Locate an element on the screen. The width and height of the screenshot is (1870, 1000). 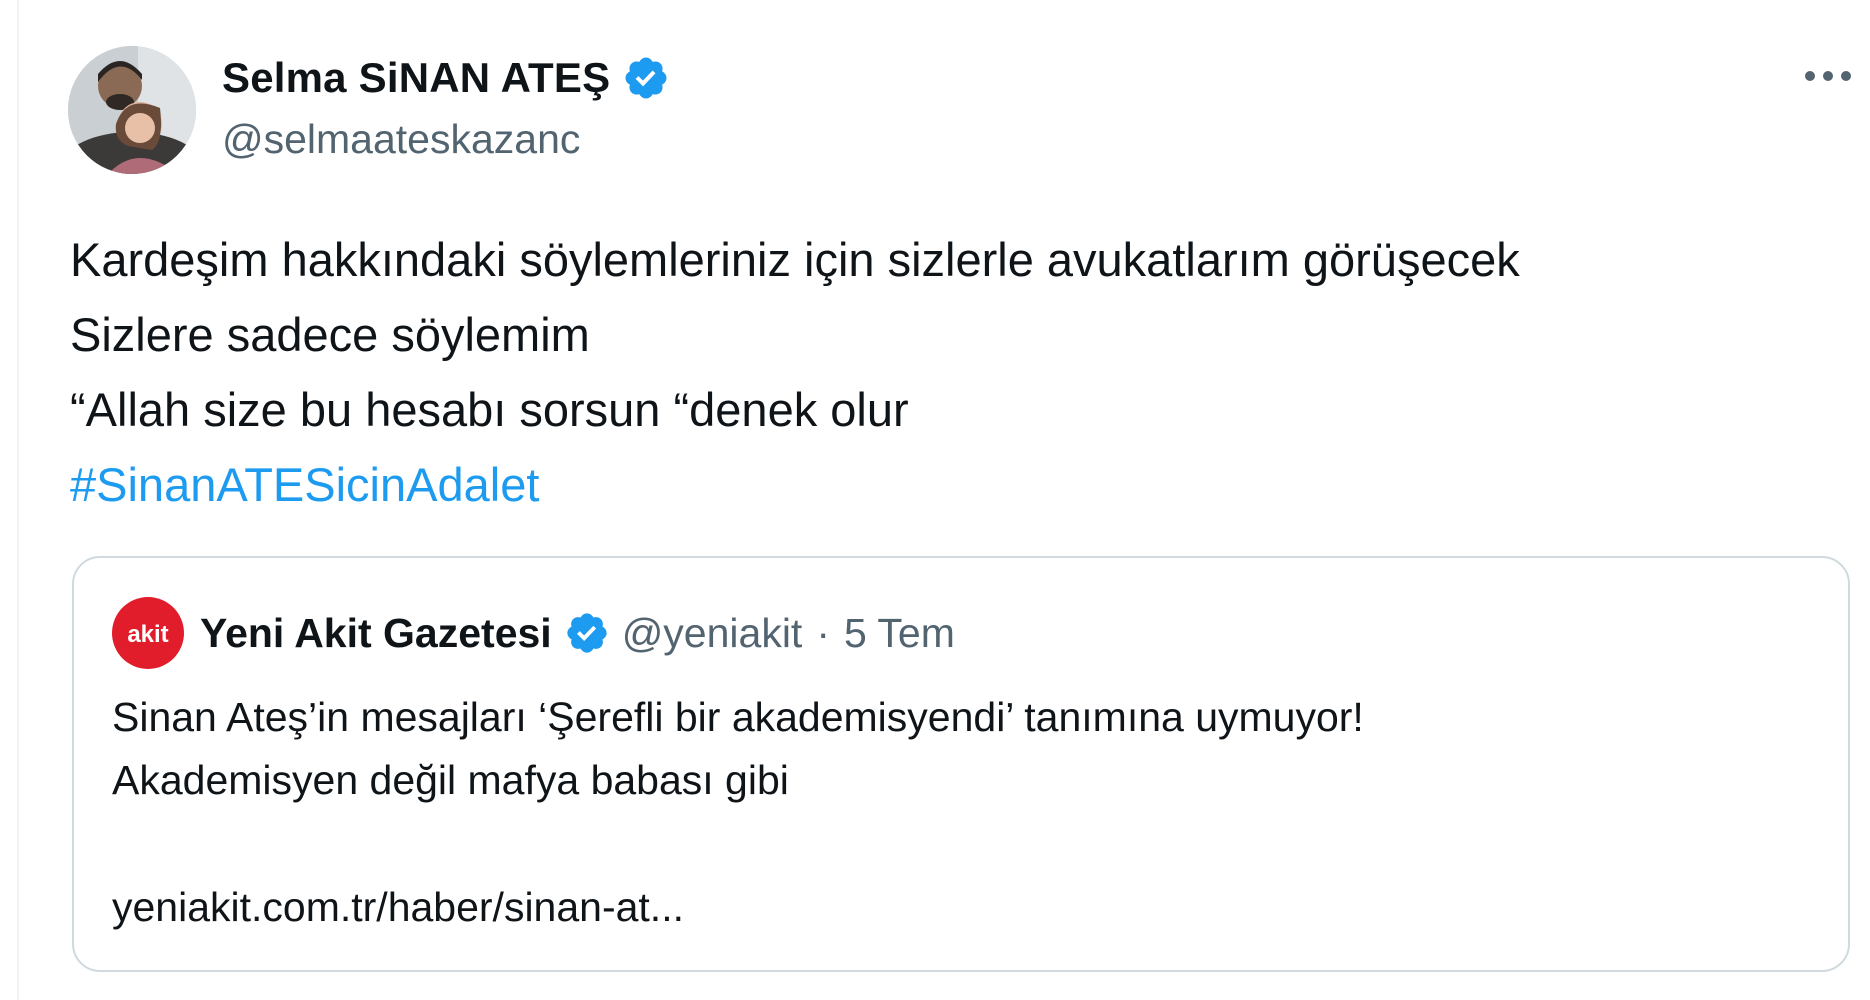
akit-logo-icon: akit is located at coordinates (148, 633).